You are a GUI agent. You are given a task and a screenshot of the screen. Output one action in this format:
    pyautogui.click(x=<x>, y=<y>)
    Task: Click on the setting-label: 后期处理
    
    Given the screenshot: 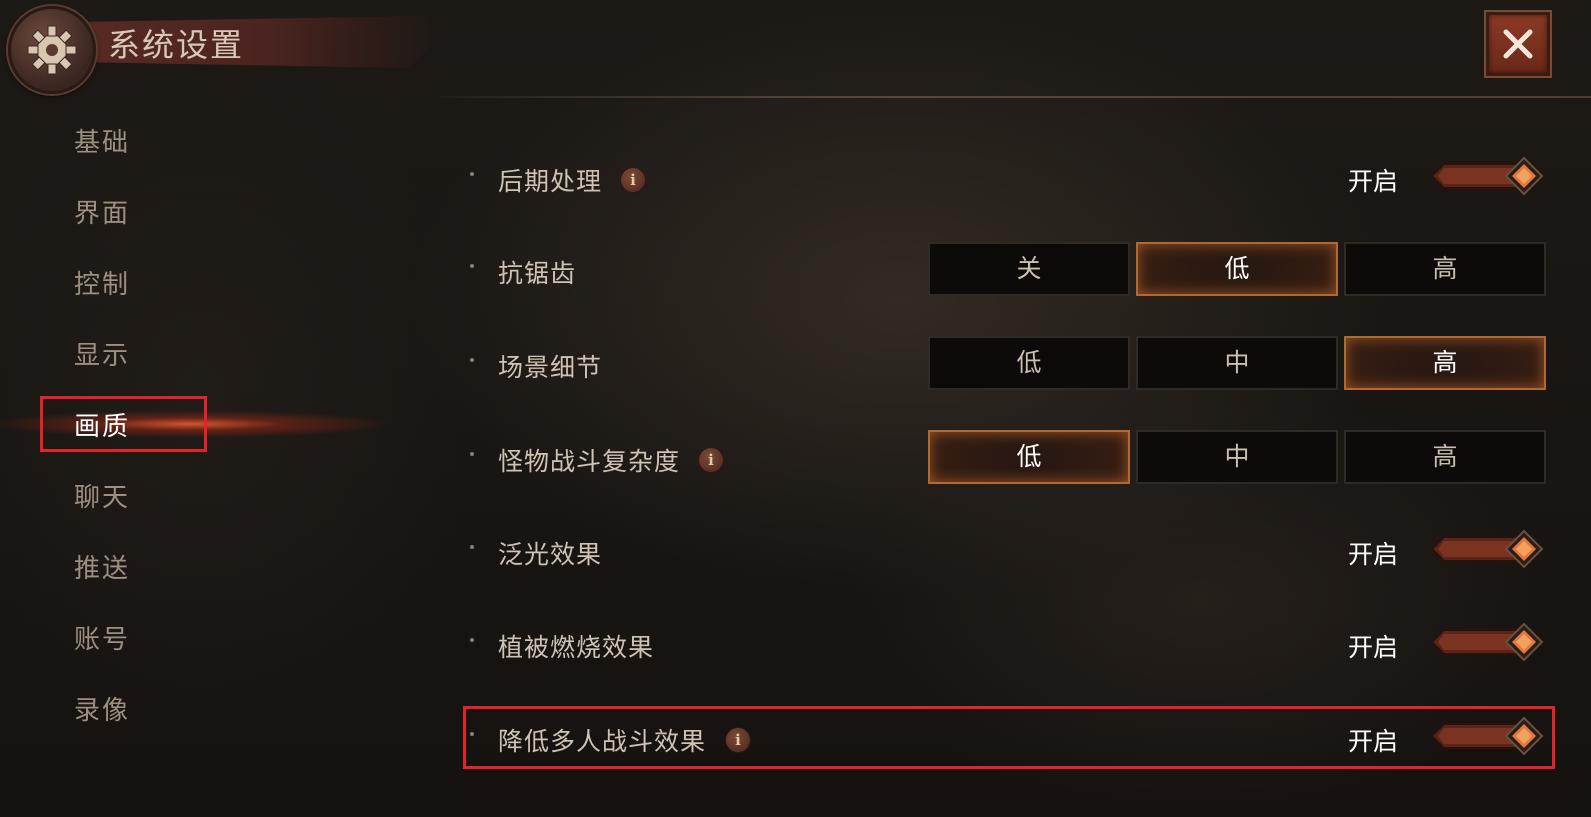 What is the action you would take?
    pyautogui.click(x=550, y=181)
    